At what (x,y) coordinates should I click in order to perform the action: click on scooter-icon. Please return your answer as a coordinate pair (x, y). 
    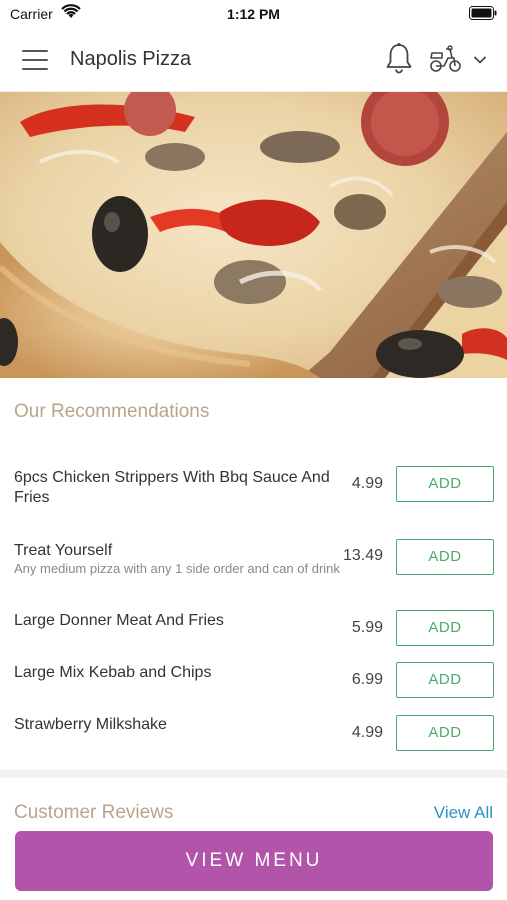
    Looking at the image, I should click on (446, 59).